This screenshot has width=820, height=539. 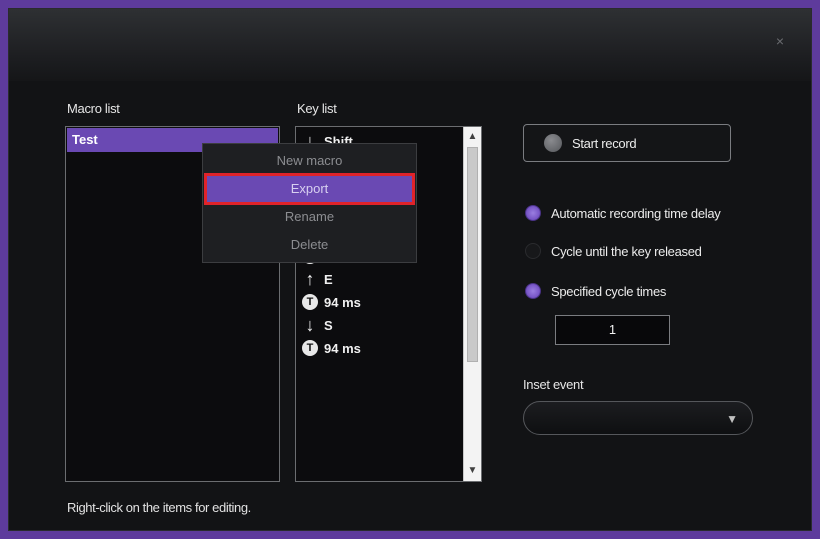 I want to click on macro-list-header: Macro list, so click(x=93, y=108).